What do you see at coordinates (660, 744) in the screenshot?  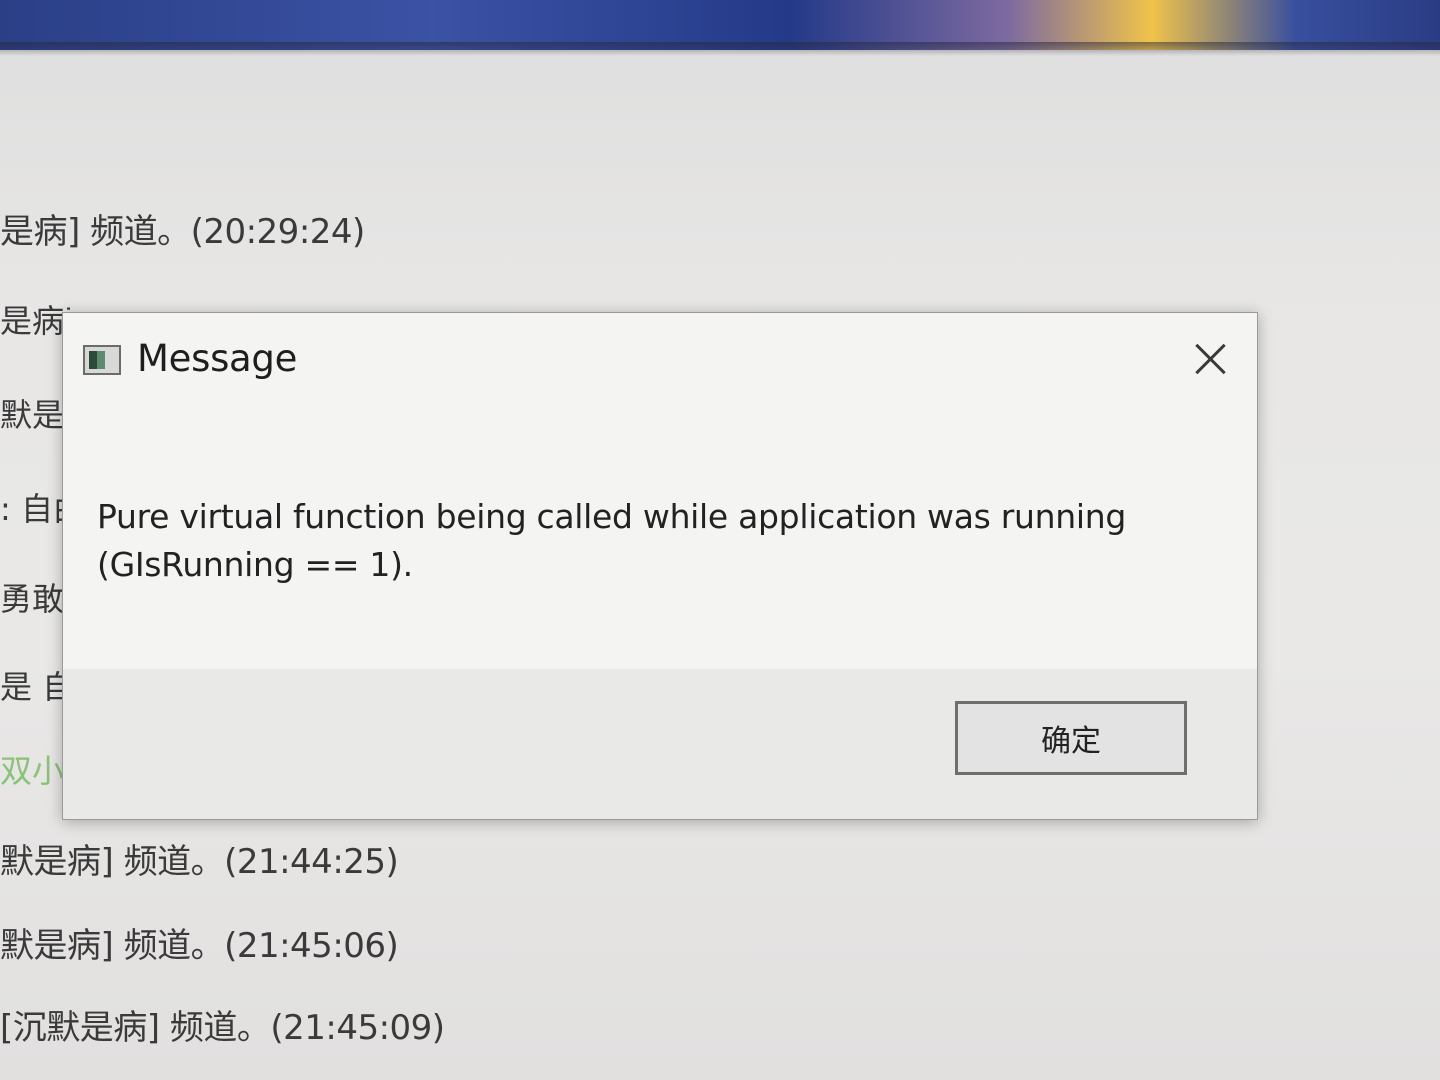 I see `dialog-footer: 确定` at bounding box center [660, 744].